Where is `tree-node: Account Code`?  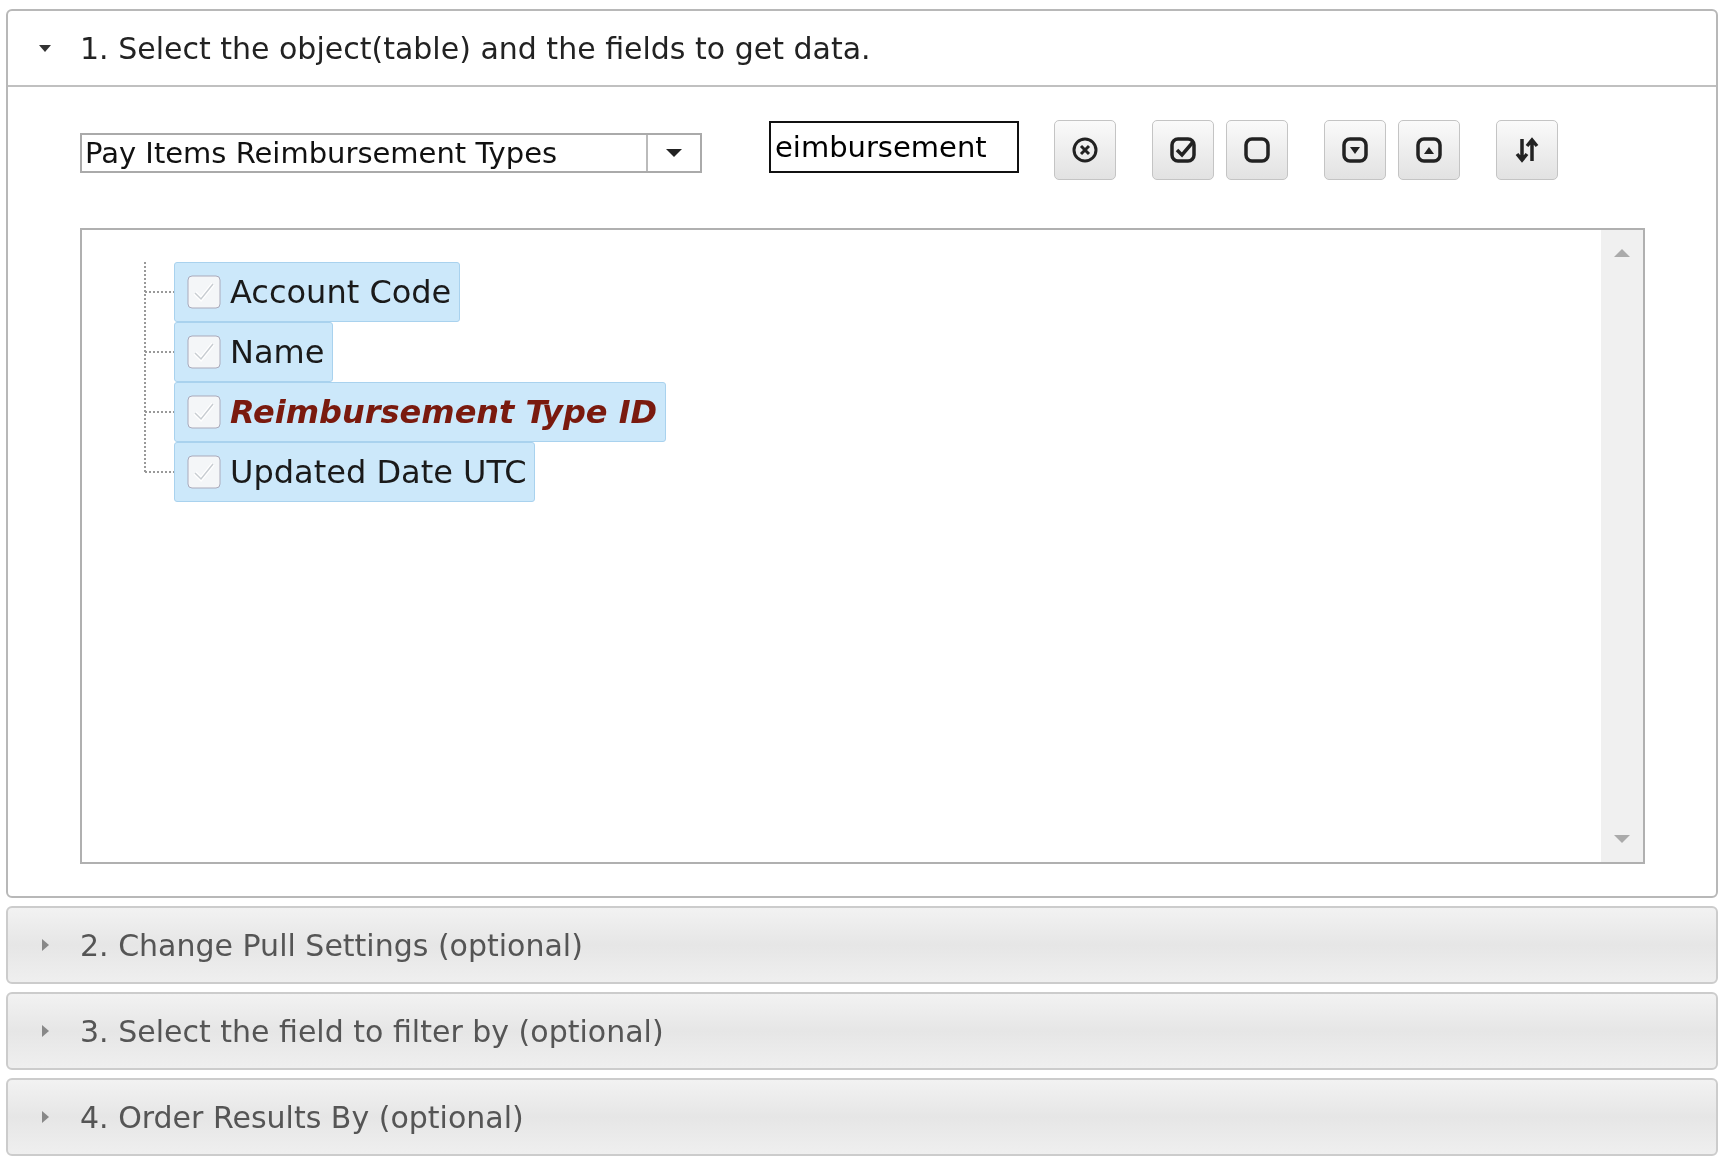 tree-node: Account Code is located at coordinates (317, 292).